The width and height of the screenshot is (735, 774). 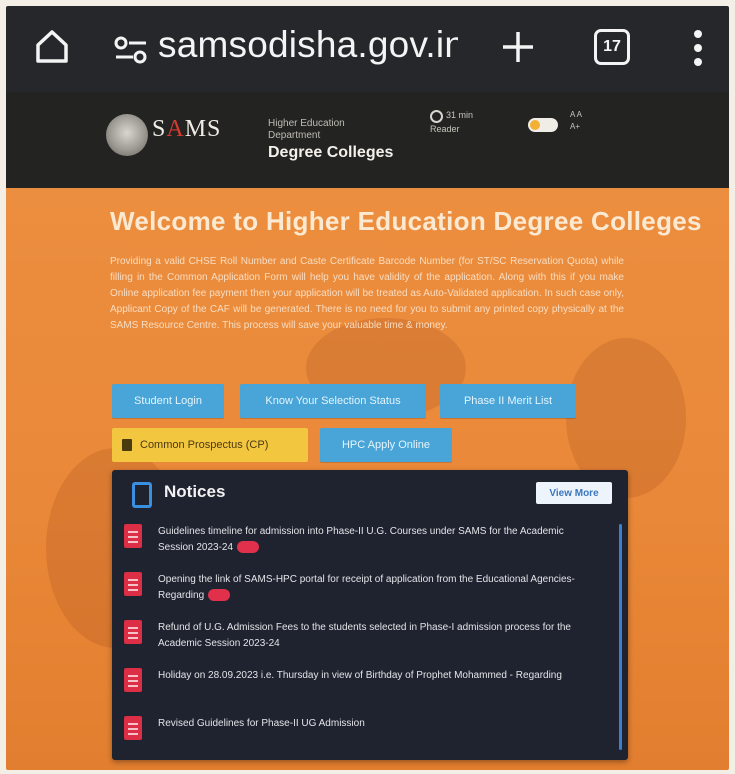 I want to click on selection-status-button: Know Your Selection Status, so click(x=333, y=401).